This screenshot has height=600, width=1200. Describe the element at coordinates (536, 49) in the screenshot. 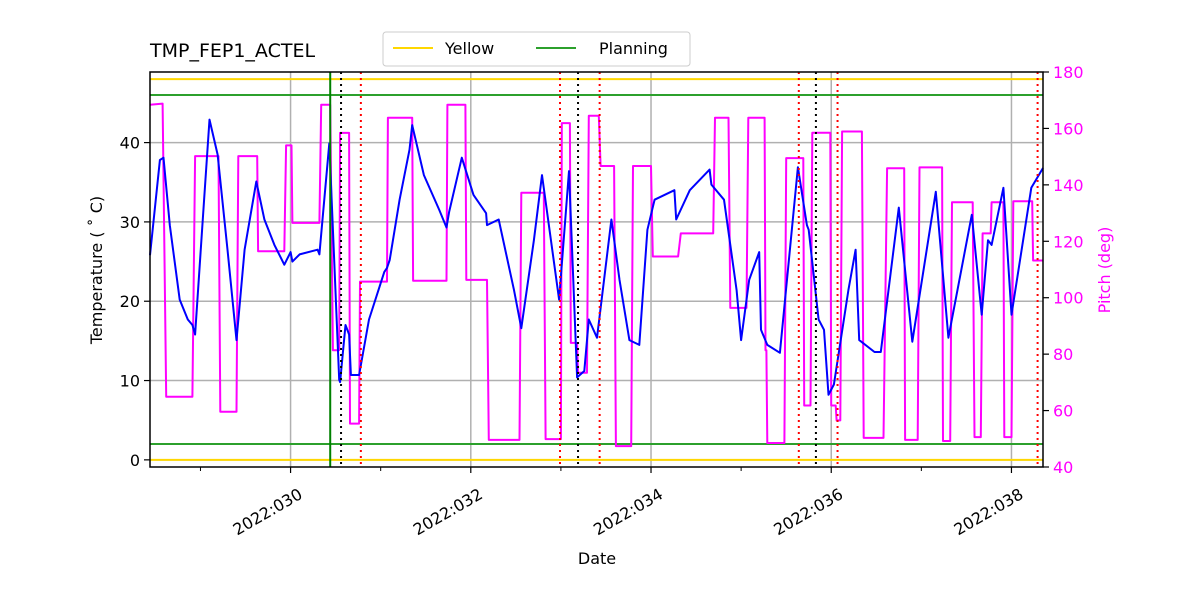

I see `legend: Yellow Planning` at that location.